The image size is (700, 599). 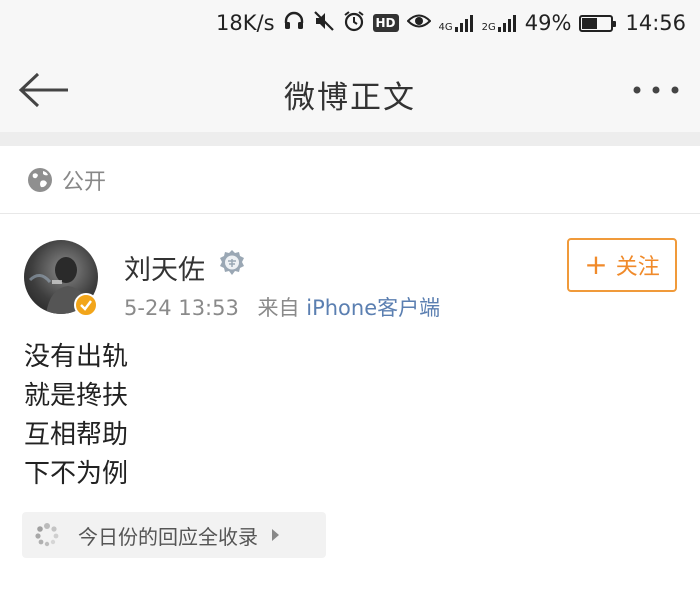 What do you see at coordinates (385, 23) in the screenshot?
I see `hd-icon: HD` at bounding box center [385, 23].